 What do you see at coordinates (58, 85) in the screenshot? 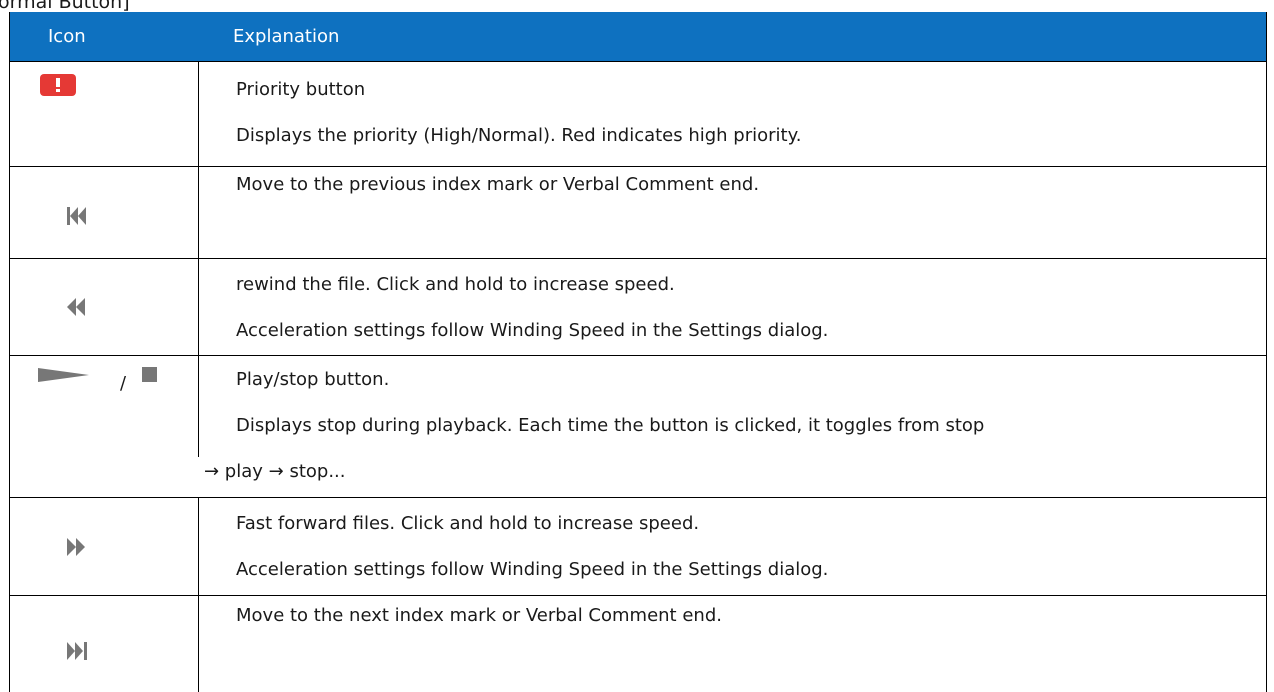
I see `priority-icon` at bounding box center [58, 85].